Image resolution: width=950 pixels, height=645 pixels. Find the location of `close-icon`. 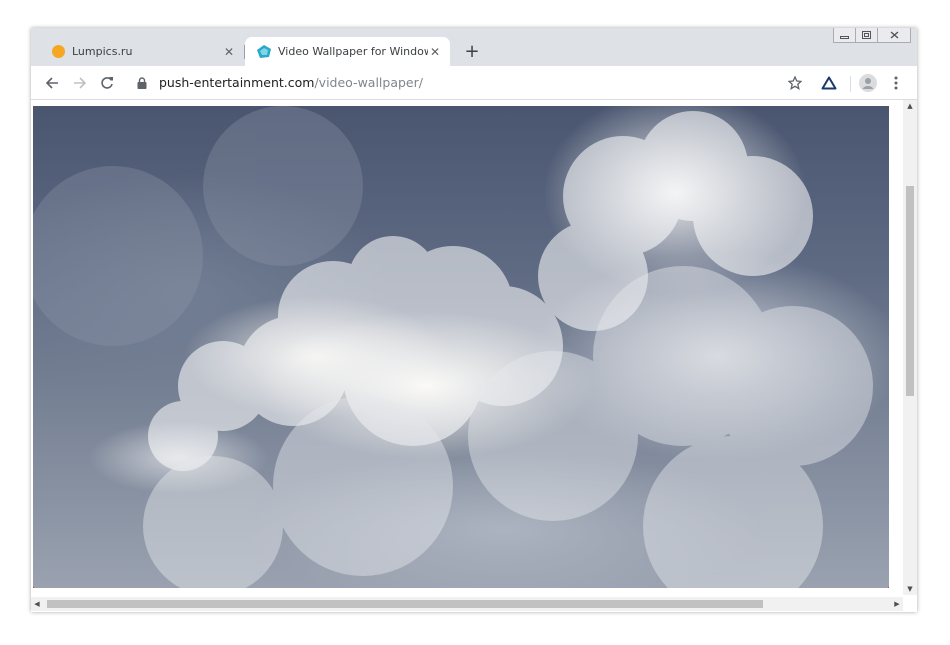

close-icon is located at coordinates (894, 35).